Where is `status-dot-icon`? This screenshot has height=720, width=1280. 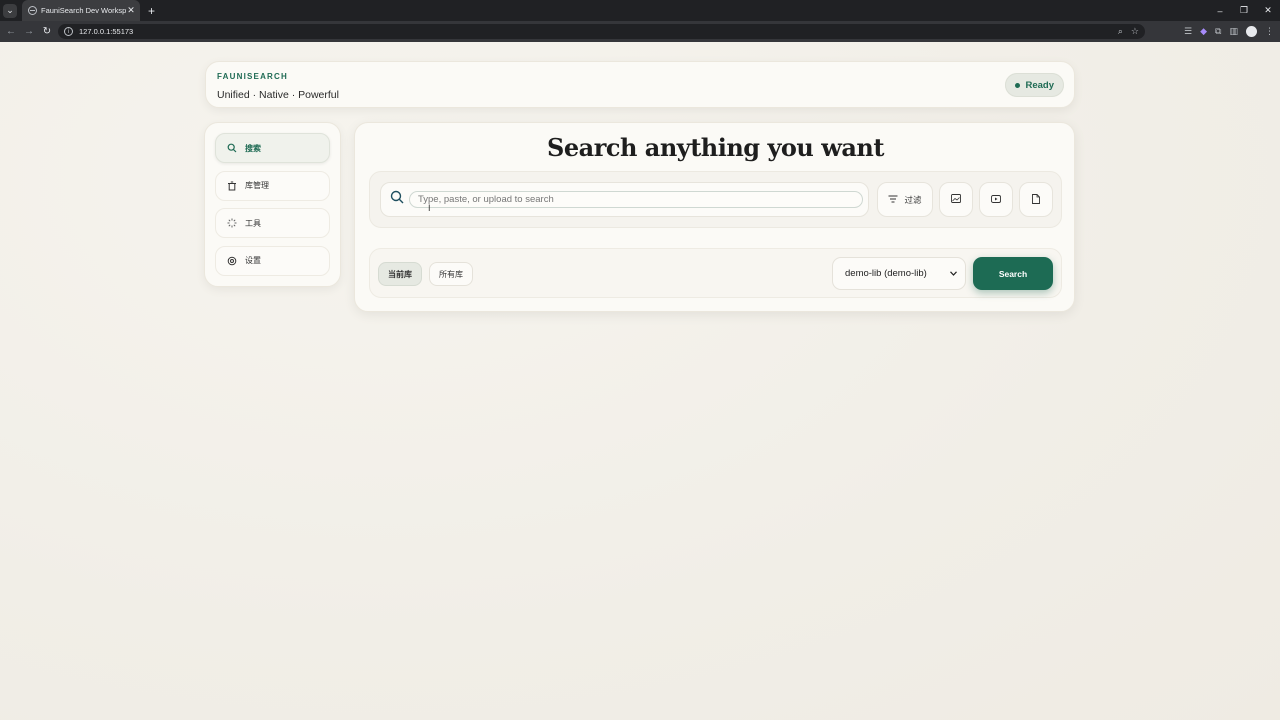 status-dot-icon is located at coordinates (1018, 85).